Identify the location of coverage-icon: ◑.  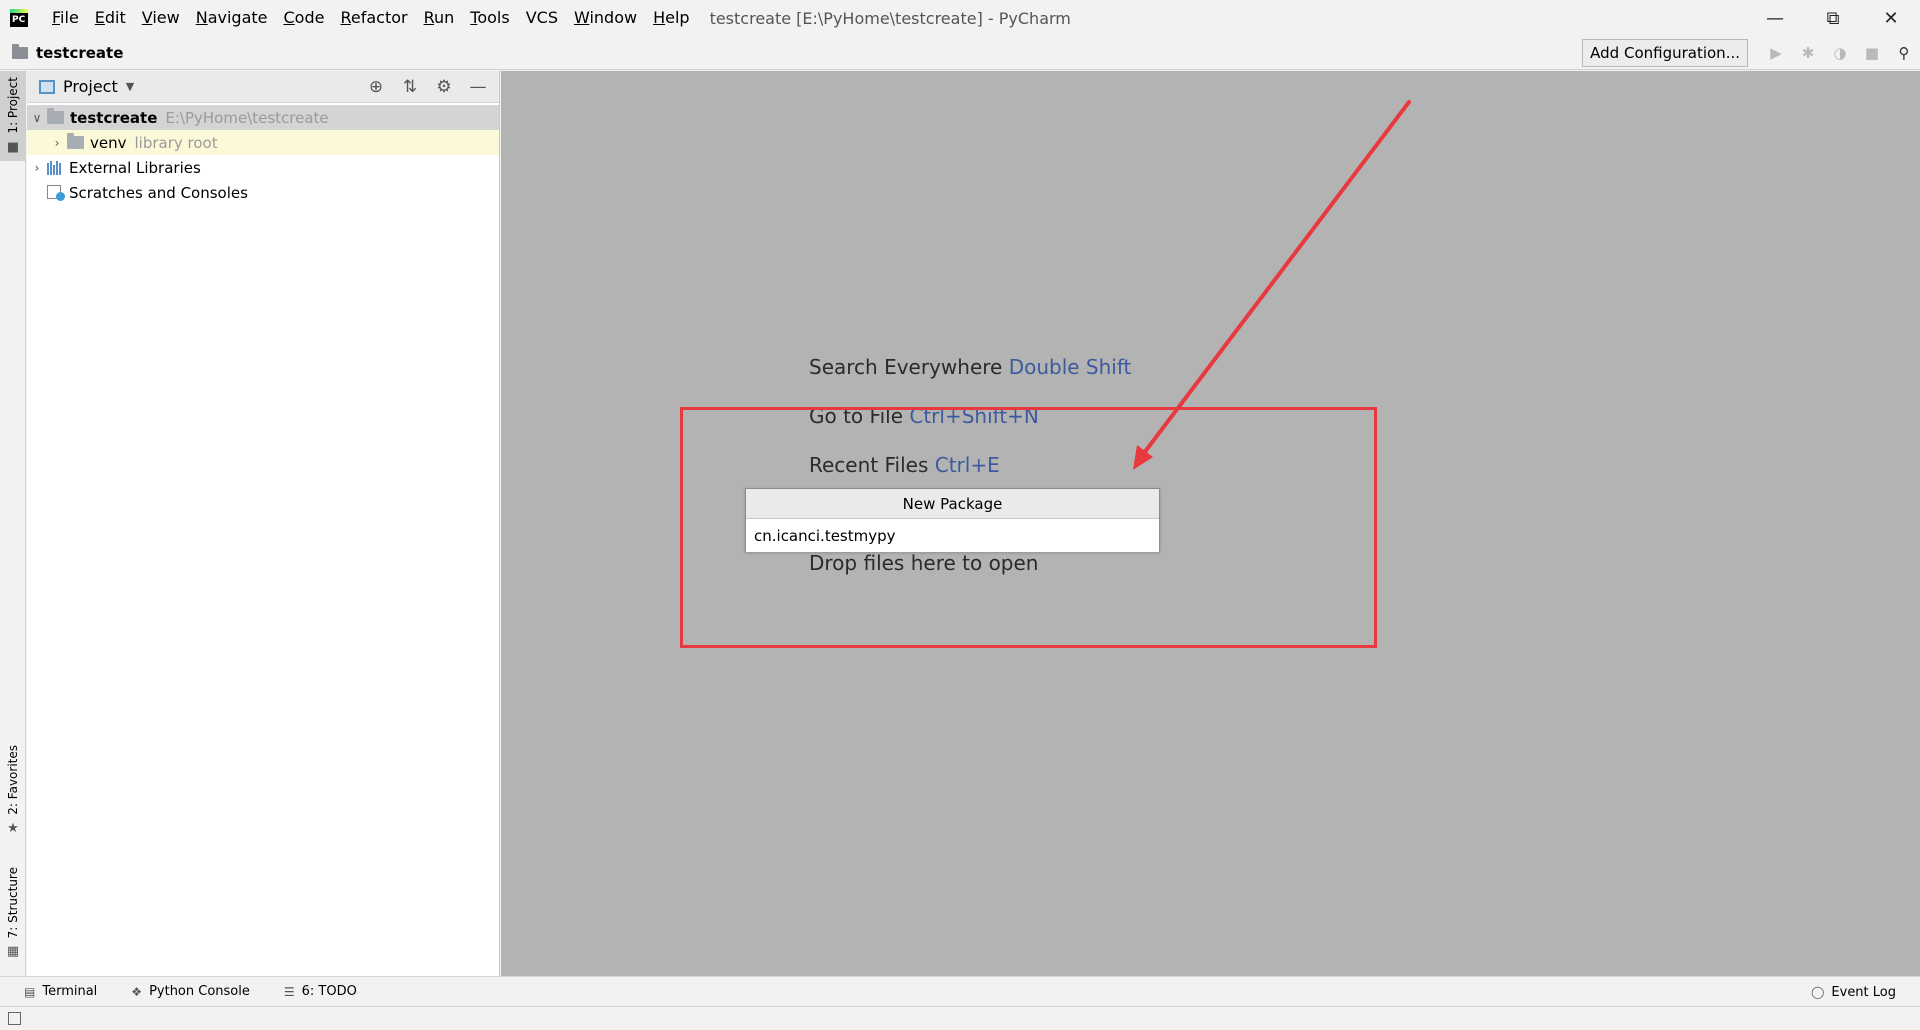
(1840, 53).